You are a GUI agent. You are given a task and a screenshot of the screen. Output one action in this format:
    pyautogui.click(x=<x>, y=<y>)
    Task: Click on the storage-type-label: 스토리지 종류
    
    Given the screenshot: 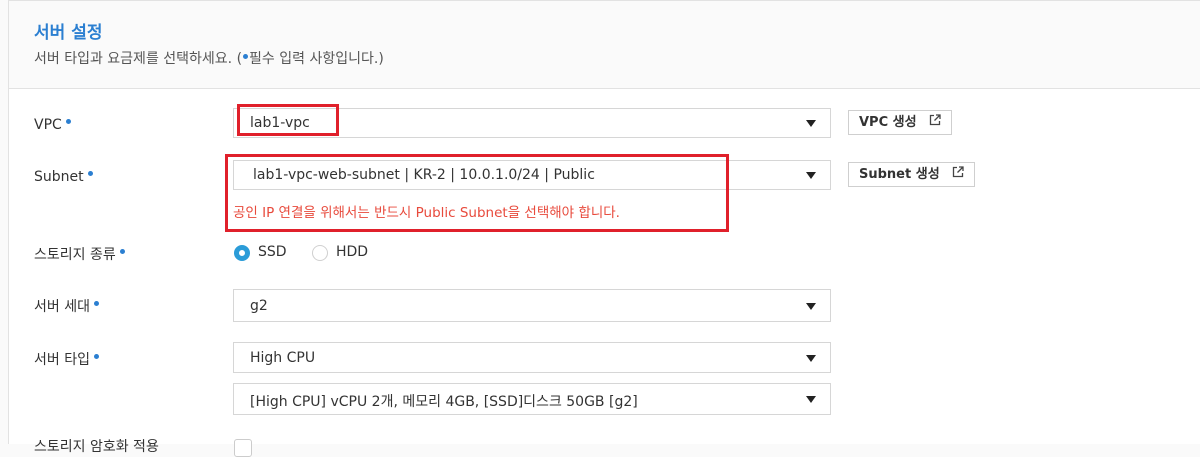 What is the action you would take?
    pyautogui.click(x=79, y=254)
    